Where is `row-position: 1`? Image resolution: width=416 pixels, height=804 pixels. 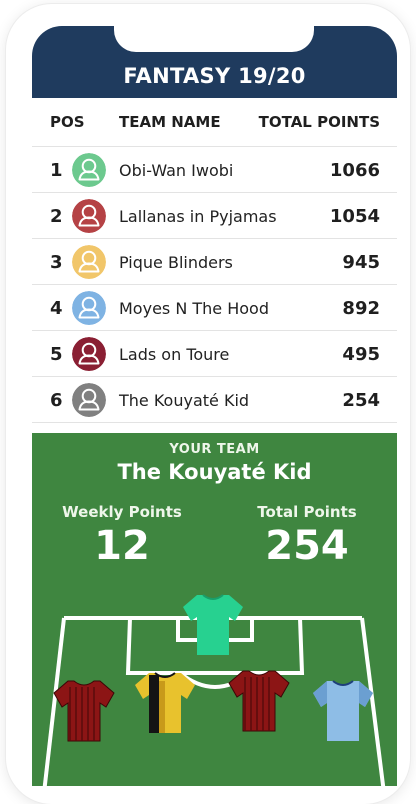 row-position: 1 is located at coordinates (56, 170).